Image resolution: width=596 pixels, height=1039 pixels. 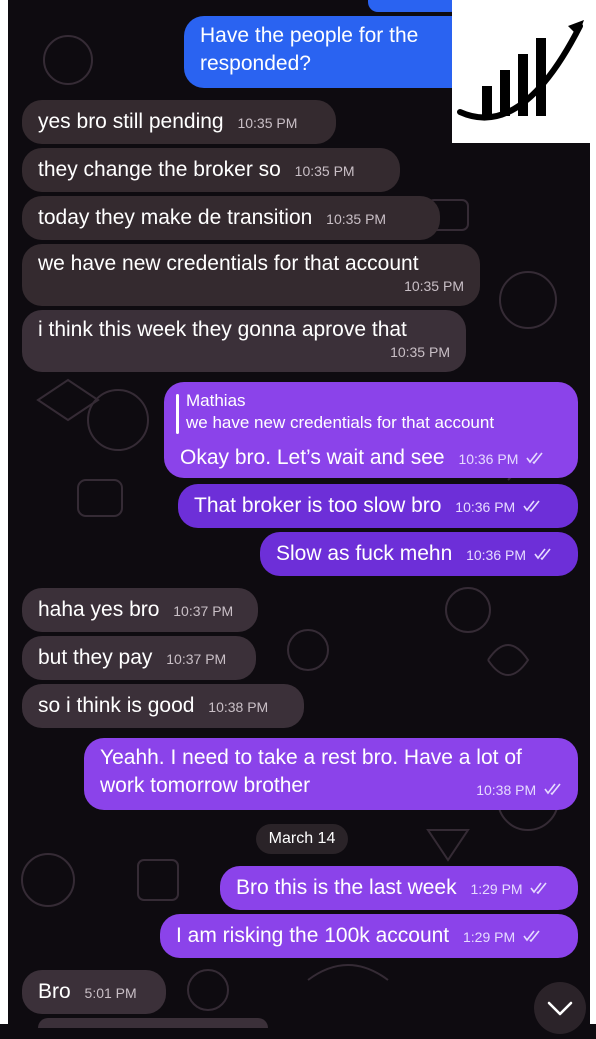 I want to click on message-incoming: haha yes bro 10:37 PM, so click(x=140, y=610).